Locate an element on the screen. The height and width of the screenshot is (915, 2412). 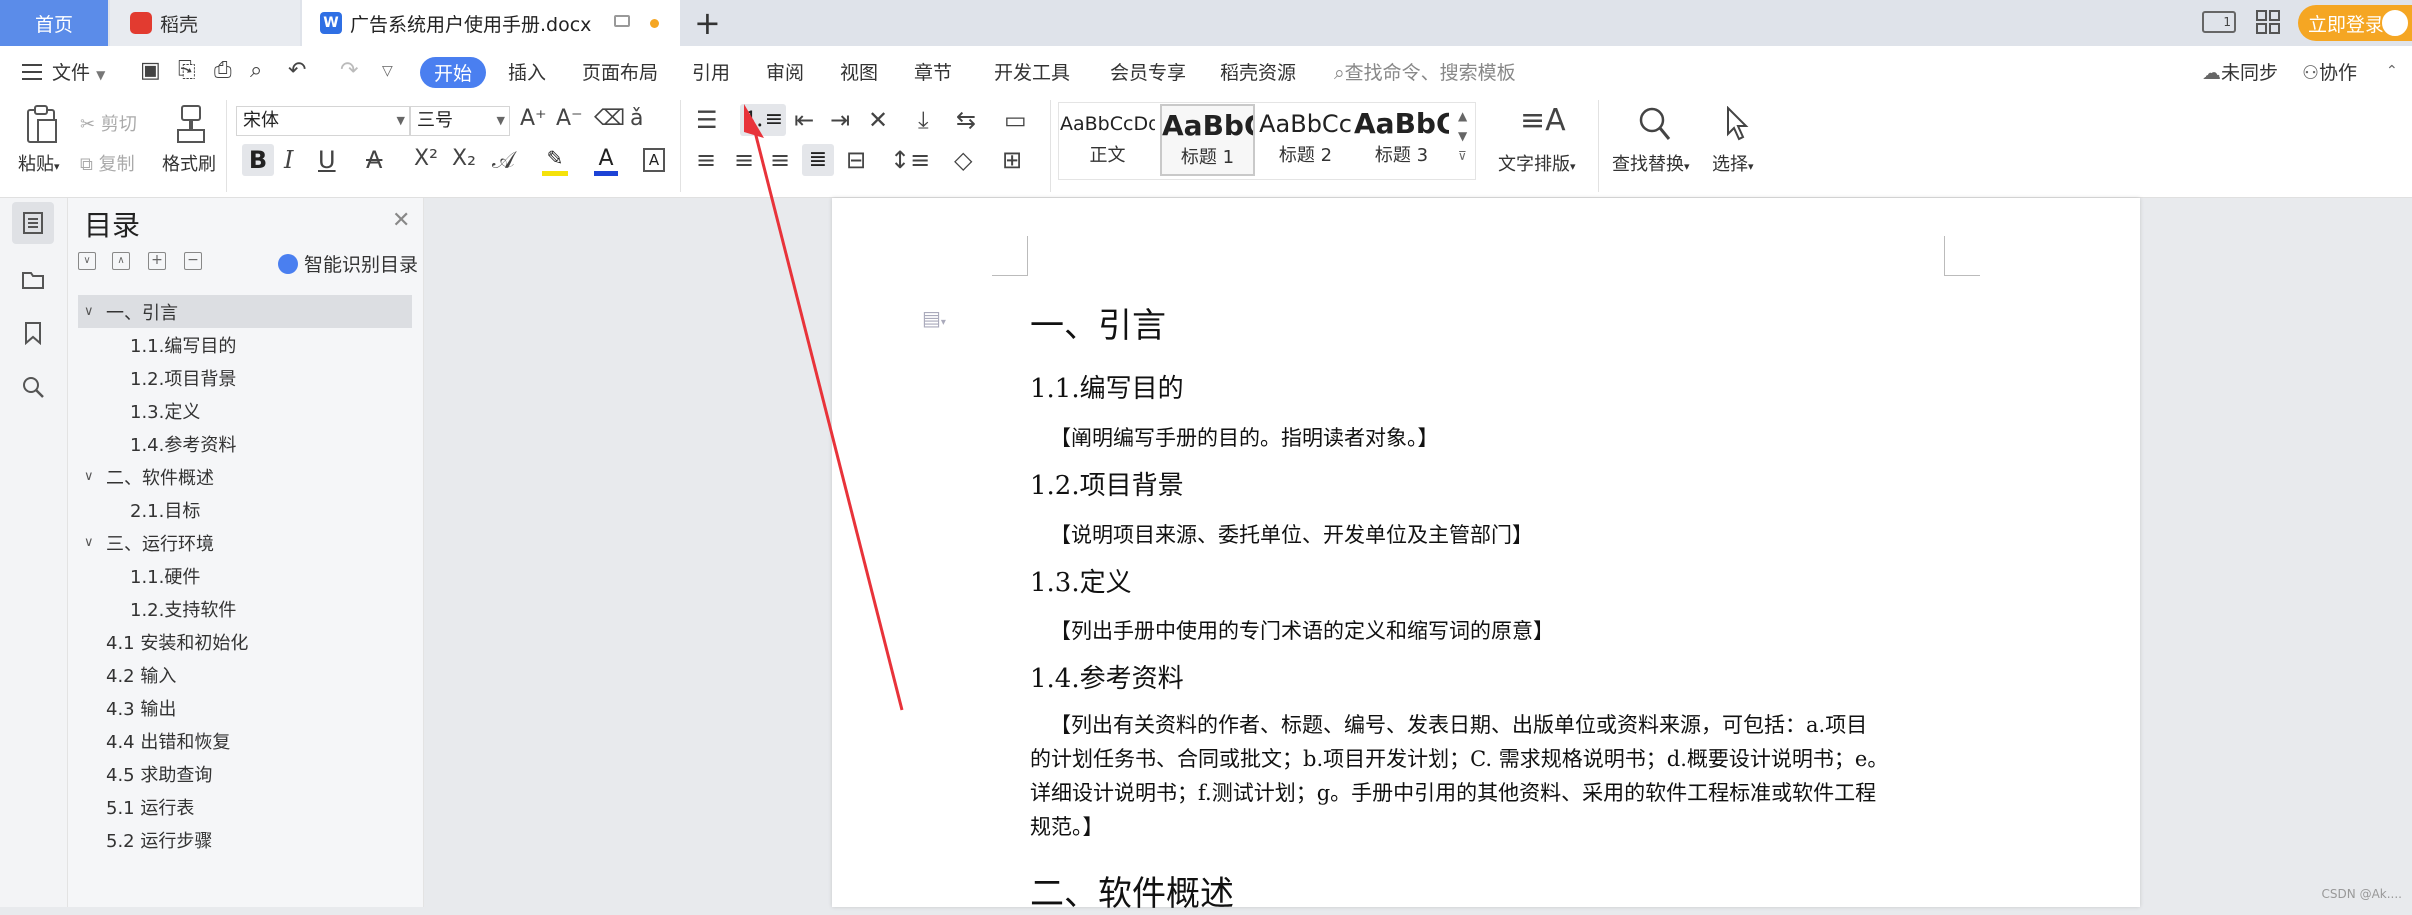
toc-item: 5.1 运行表 is located at coordinates (150, 806).